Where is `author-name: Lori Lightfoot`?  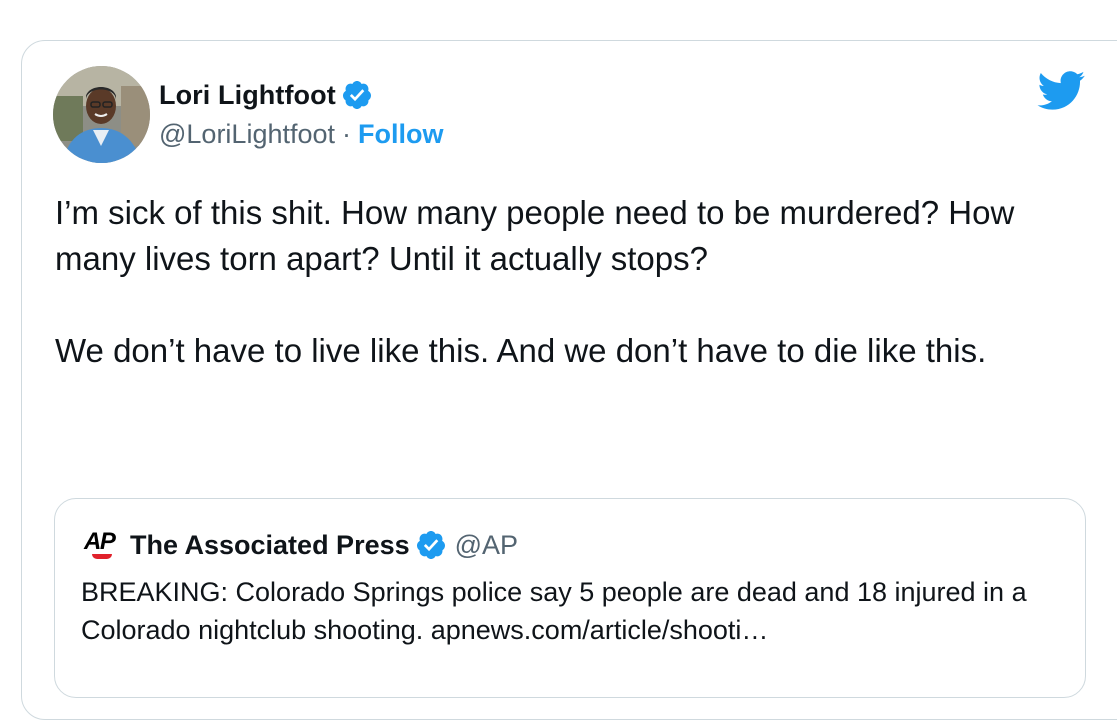 author-name: Lori Lightfoot is located at coordinates (247, 95).